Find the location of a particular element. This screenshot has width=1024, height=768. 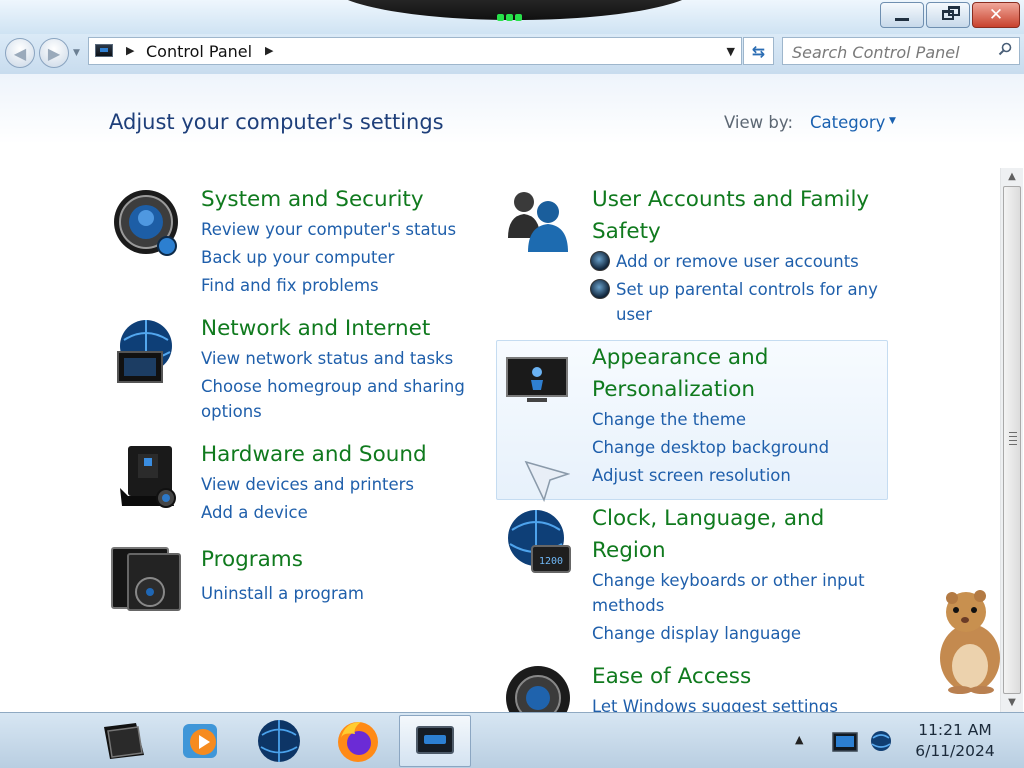

clock-globe-icon: 1200 is located at coordinates (540, 544).